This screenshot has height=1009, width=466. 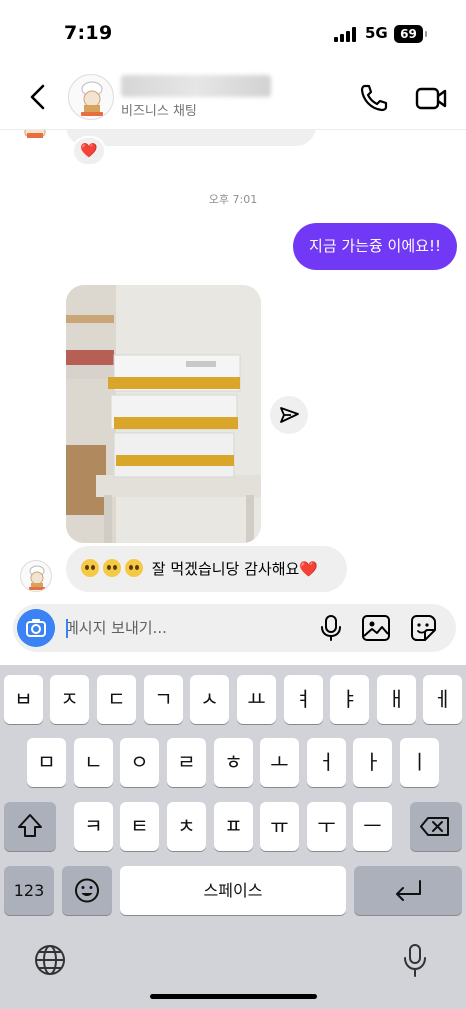 I want to click on key: ㅗ, so click(x=279, y=762).